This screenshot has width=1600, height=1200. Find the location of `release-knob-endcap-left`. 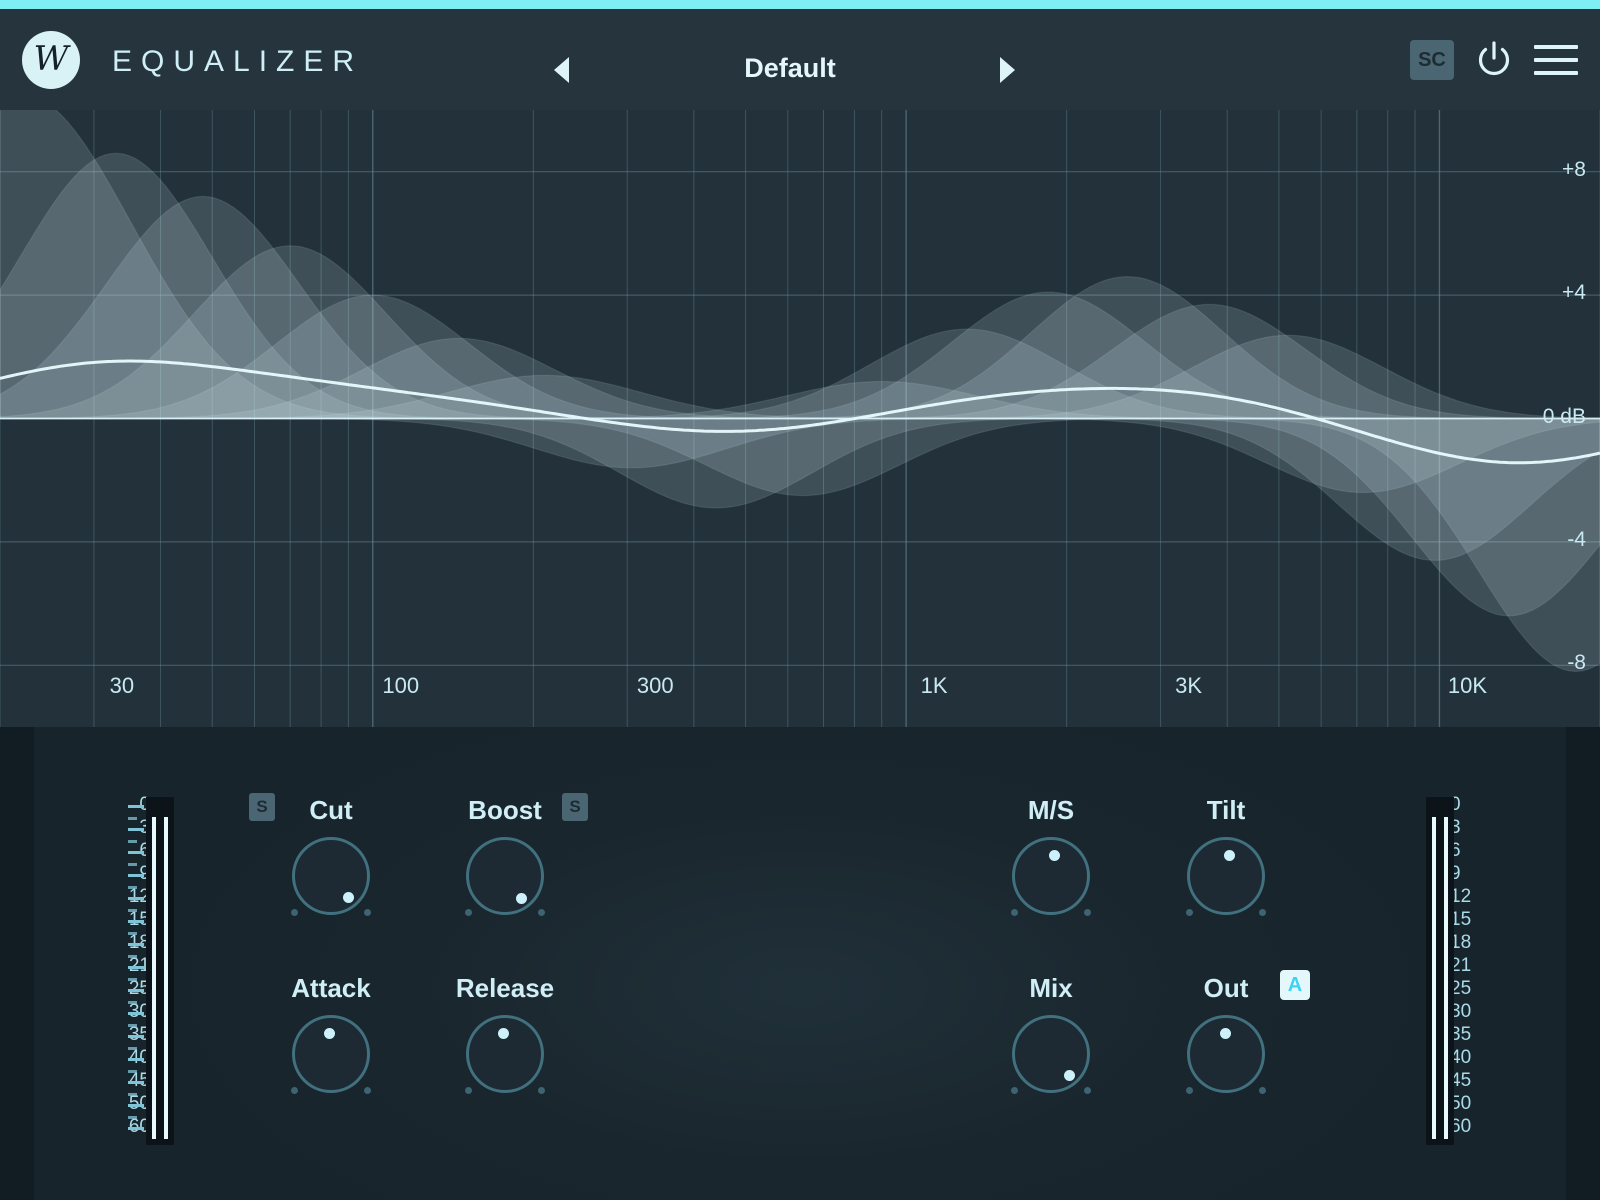

release-knob-endcap-left is located at coordinates (468, 1090).